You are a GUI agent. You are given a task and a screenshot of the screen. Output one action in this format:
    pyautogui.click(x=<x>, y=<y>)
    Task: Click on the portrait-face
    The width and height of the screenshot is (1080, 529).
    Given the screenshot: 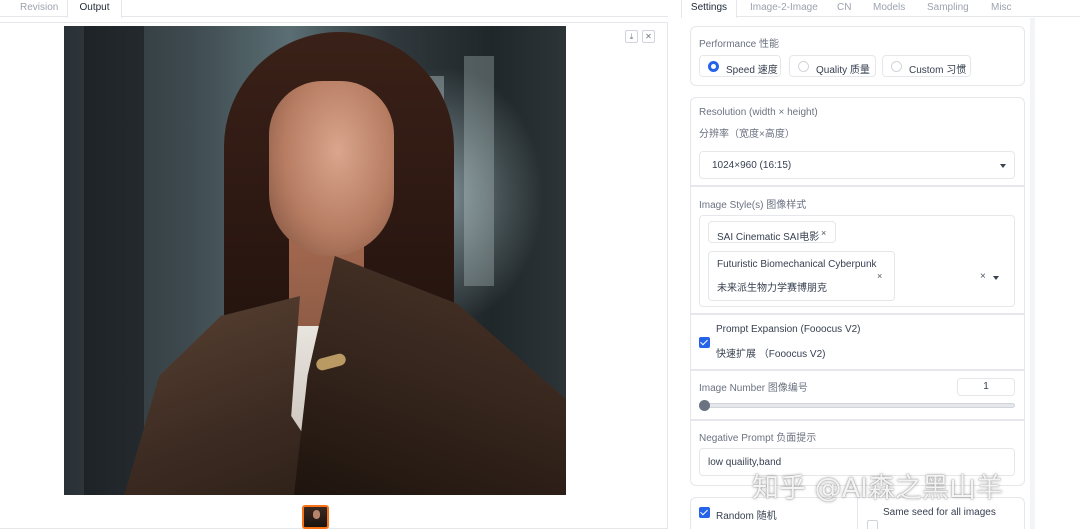 What is the action you would take?
    pyautogui.click(x=331, y=168)
    